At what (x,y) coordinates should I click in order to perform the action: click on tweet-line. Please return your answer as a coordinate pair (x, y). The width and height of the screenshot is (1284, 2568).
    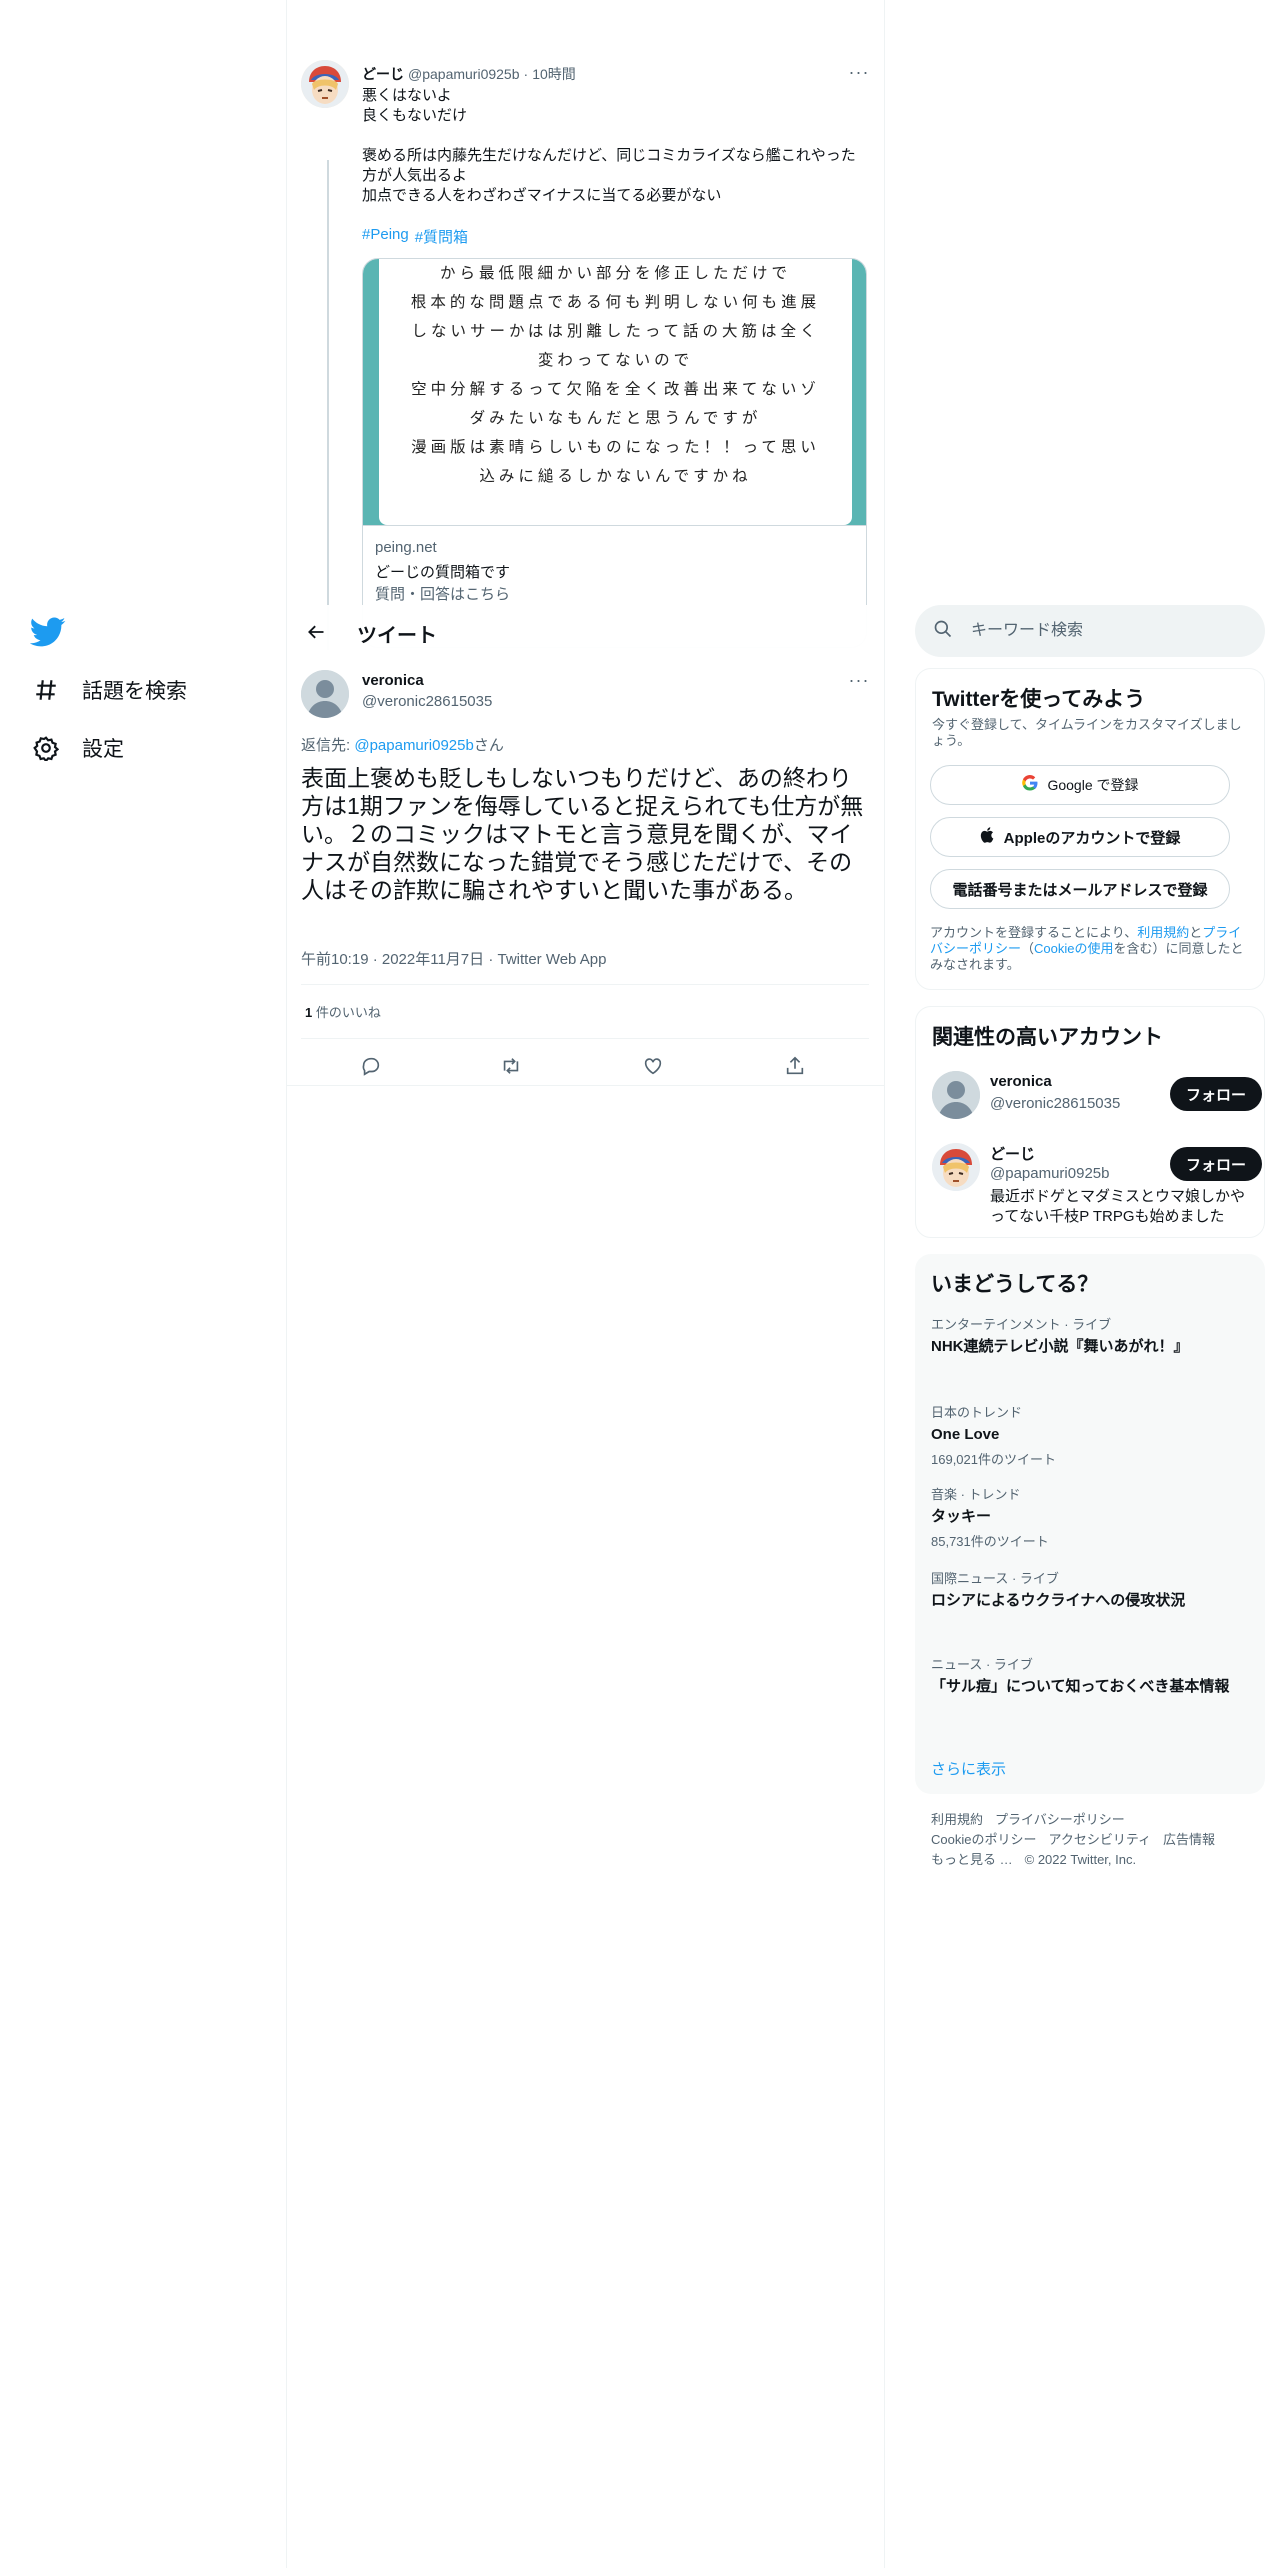
    Looking at the image, I should click on (612, 136).